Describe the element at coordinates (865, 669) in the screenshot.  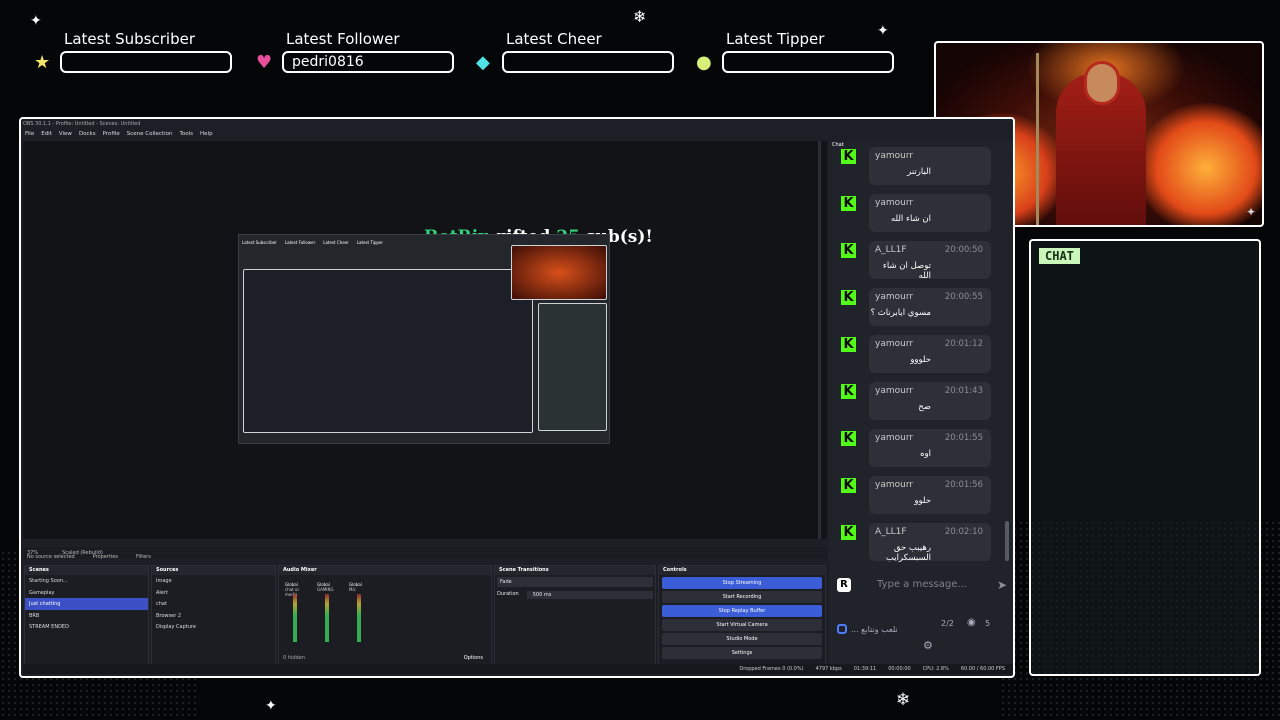
I see `stream-time: 01:39:11` at that location.